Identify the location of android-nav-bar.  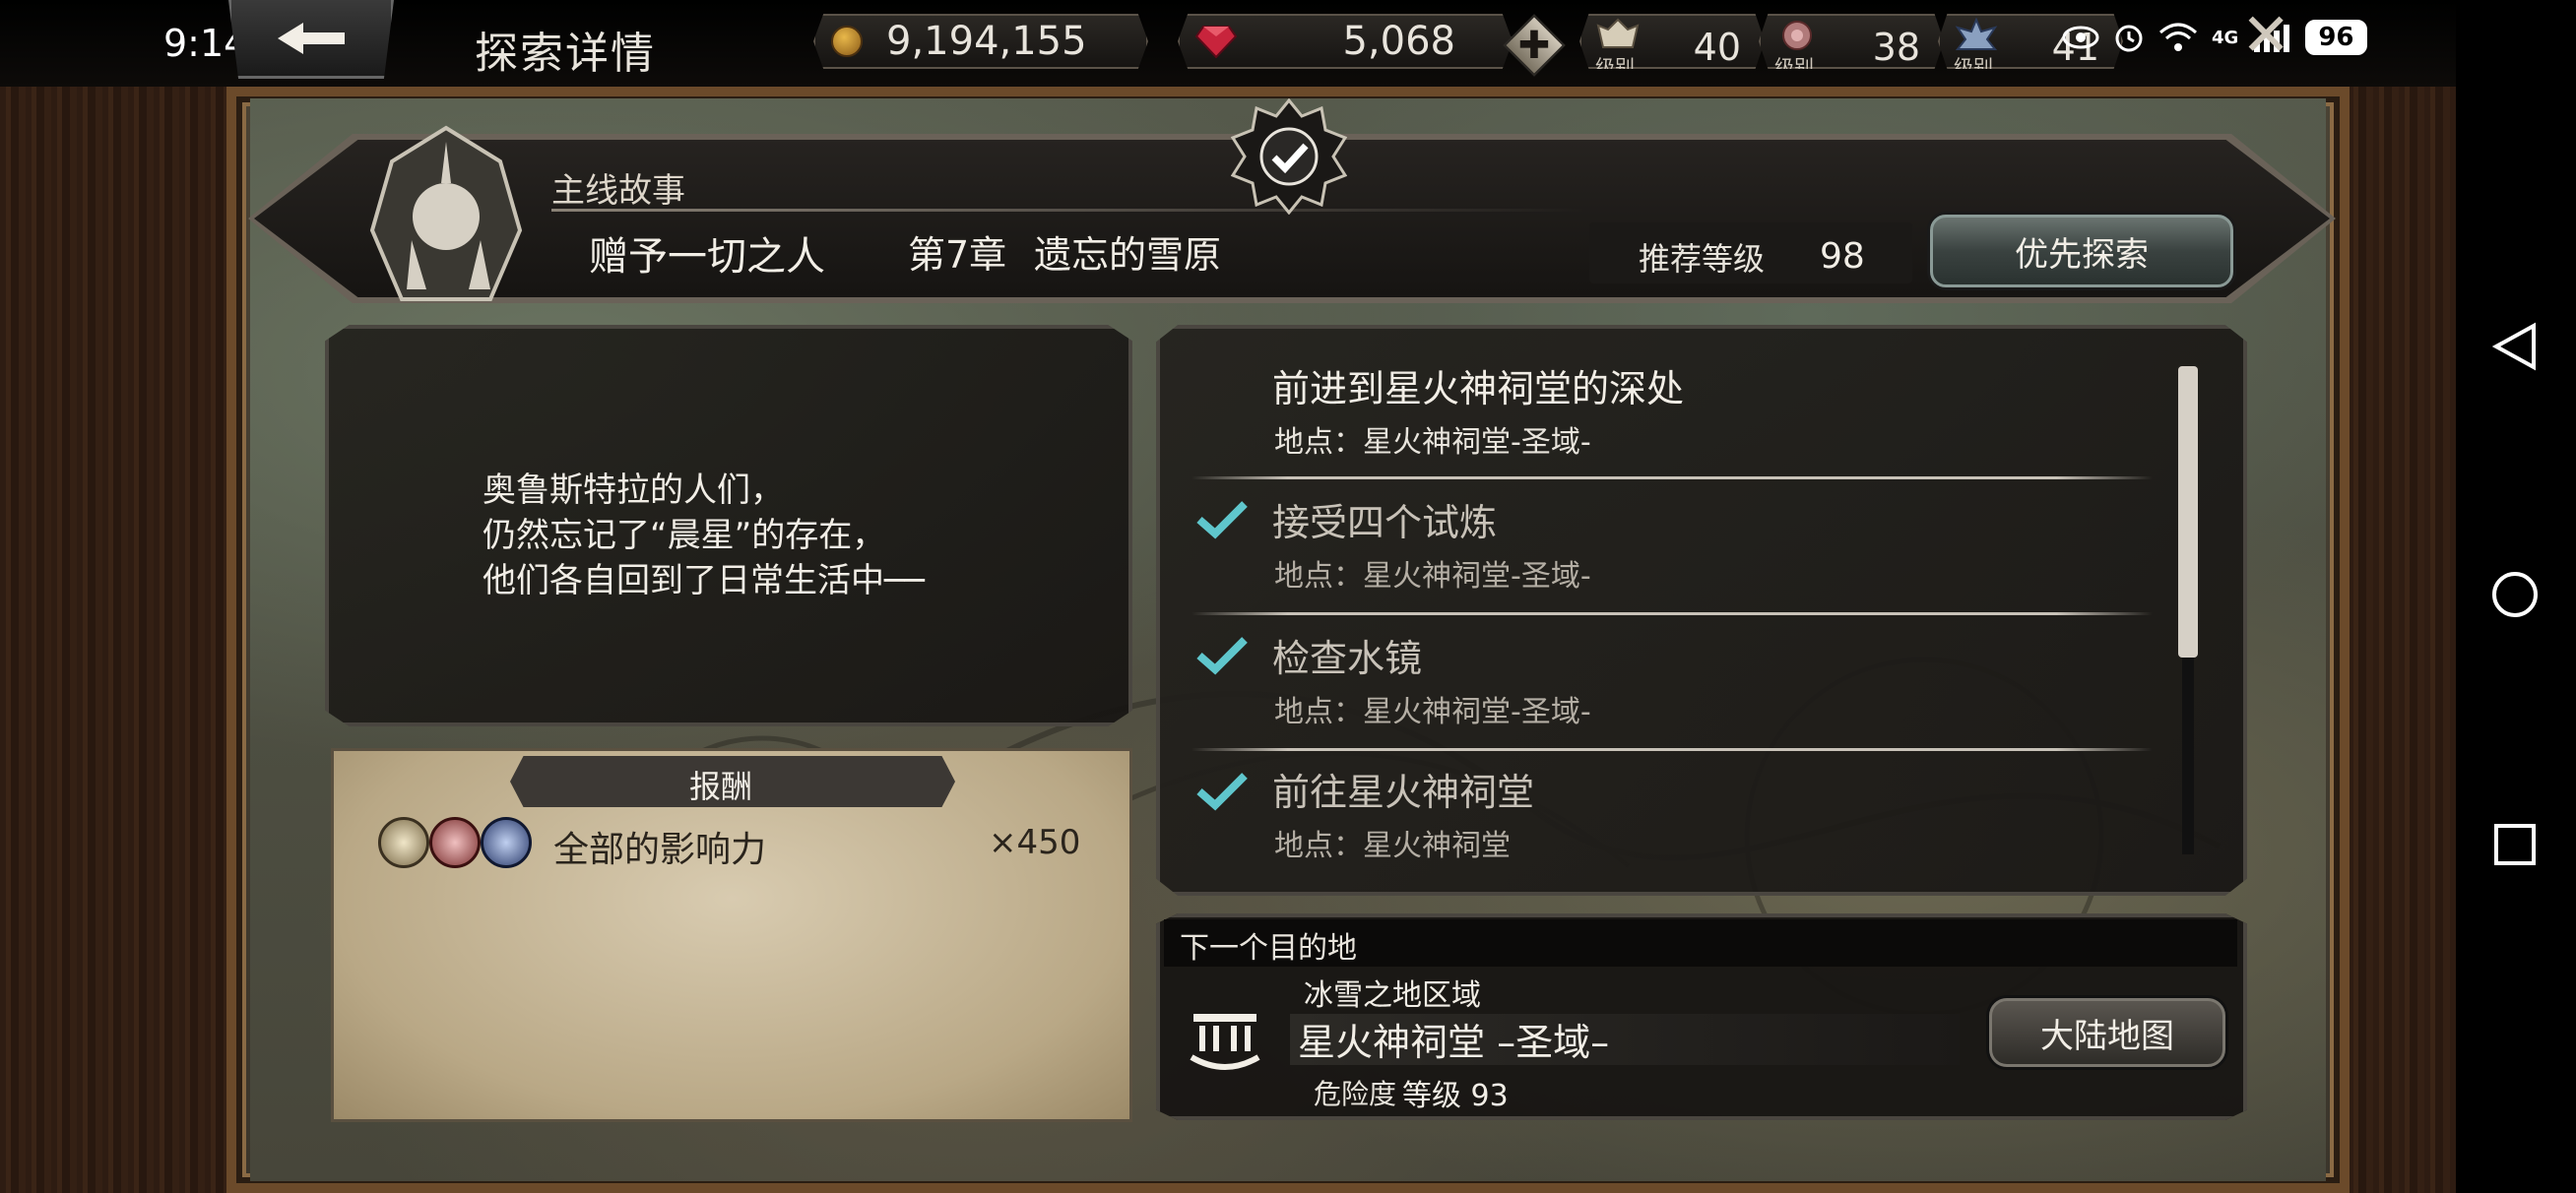
(2516, 596).